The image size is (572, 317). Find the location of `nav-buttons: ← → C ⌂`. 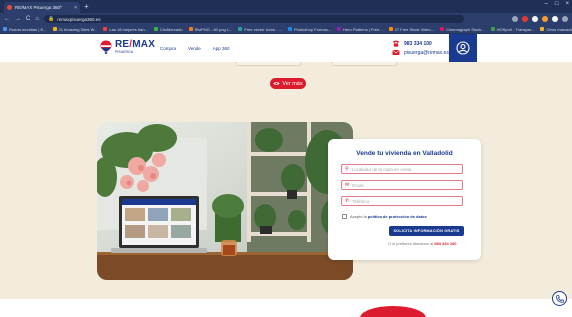

nav-buttons: ← → C ⌂ is located at coordinates (21, 19).